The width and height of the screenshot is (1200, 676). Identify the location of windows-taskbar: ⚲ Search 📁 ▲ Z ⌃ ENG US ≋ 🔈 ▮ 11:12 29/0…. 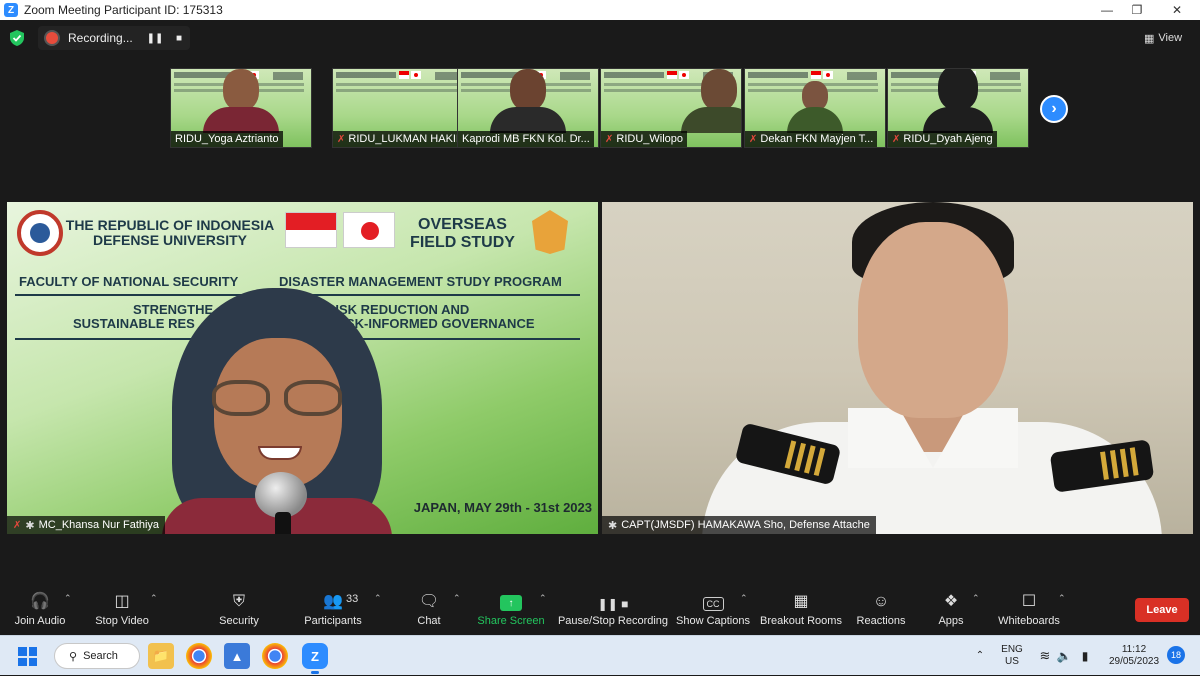
(600, 655).